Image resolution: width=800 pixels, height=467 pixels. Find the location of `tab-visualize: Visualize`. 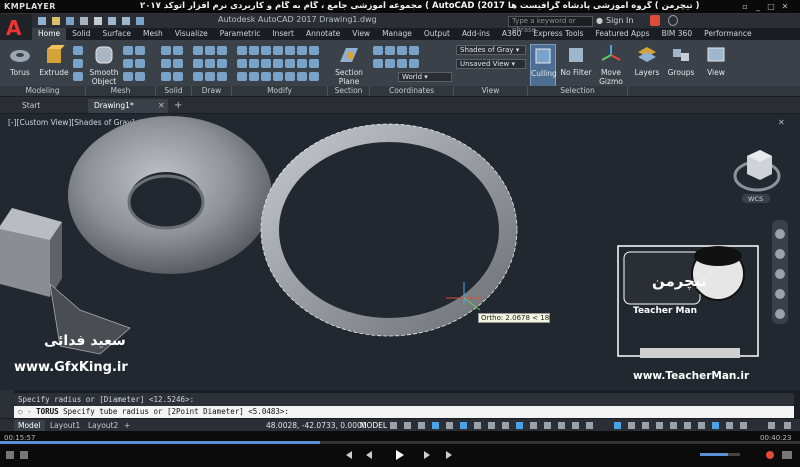

tab-visualize: Visualize is located at coordinates (191, 34).